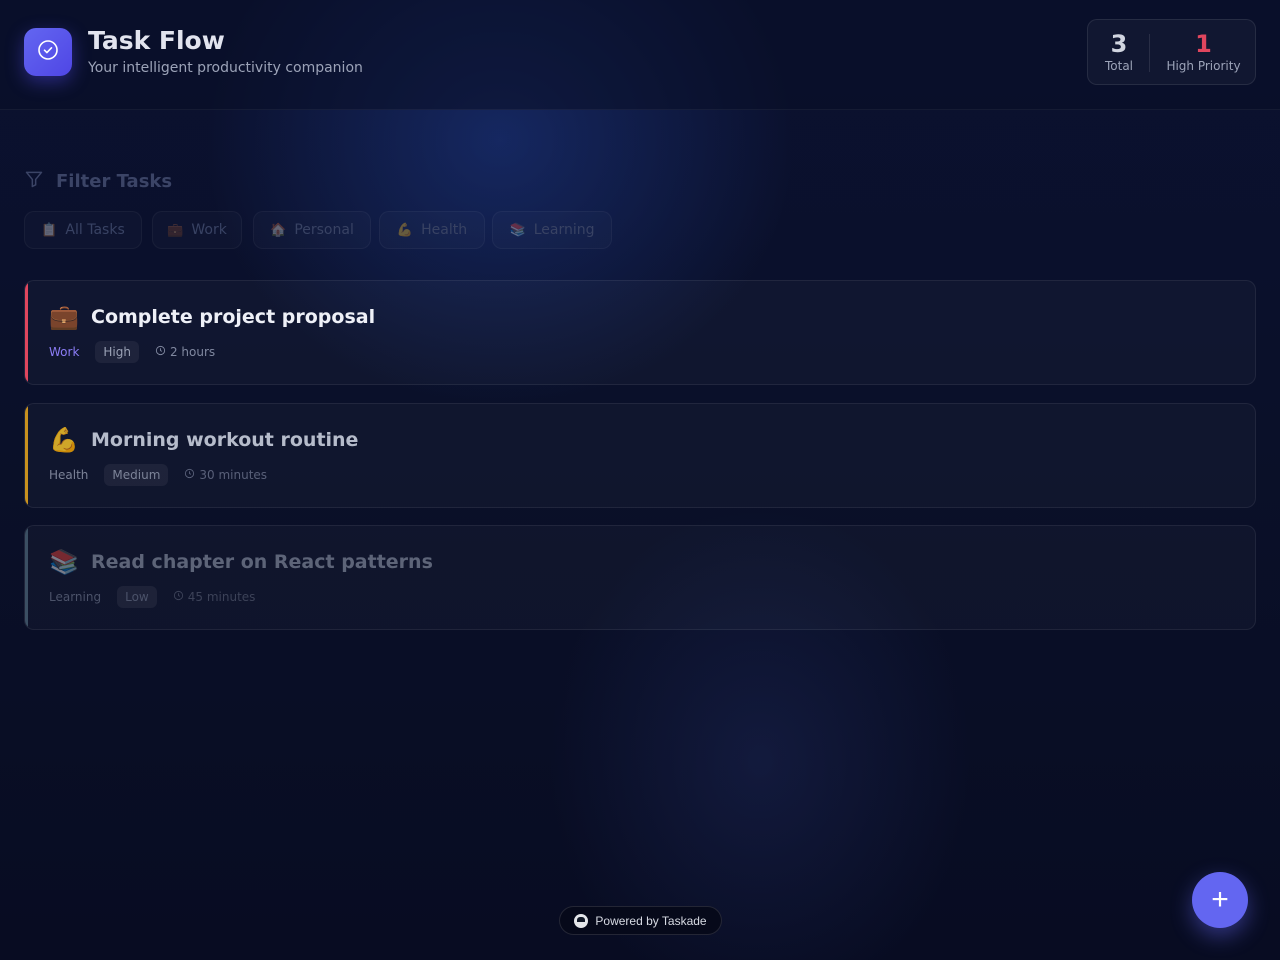 This screenshot has width=1280, height=960. What do you see at coordinates (34, 181) in the screenshot?
I see `funnel-icon` at bounding box center [34, 181].